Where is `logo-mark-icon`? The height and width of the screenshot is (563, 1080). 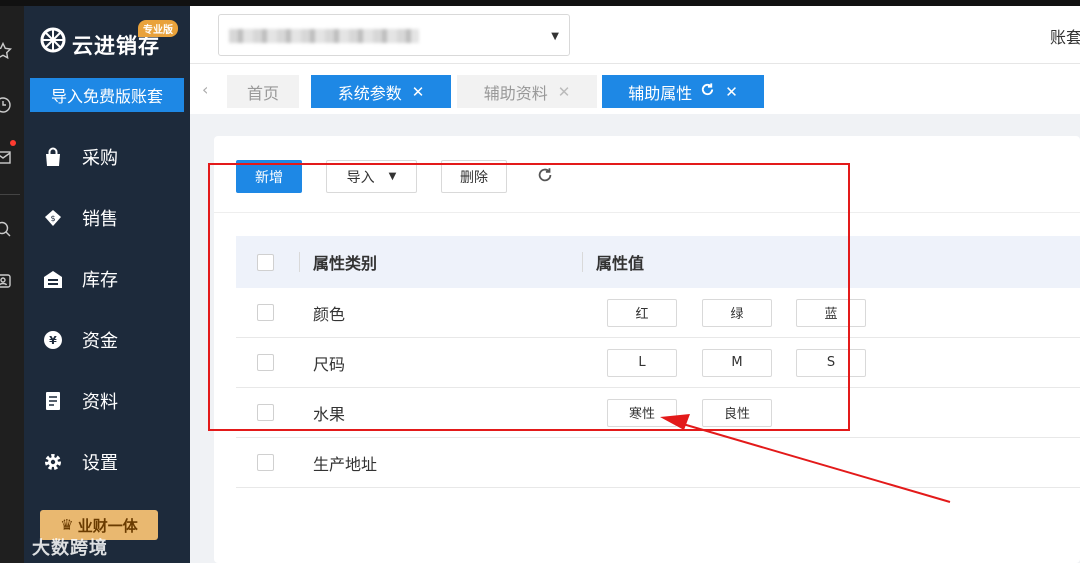
logo-mark-icon is located at coordinates (53, 39).